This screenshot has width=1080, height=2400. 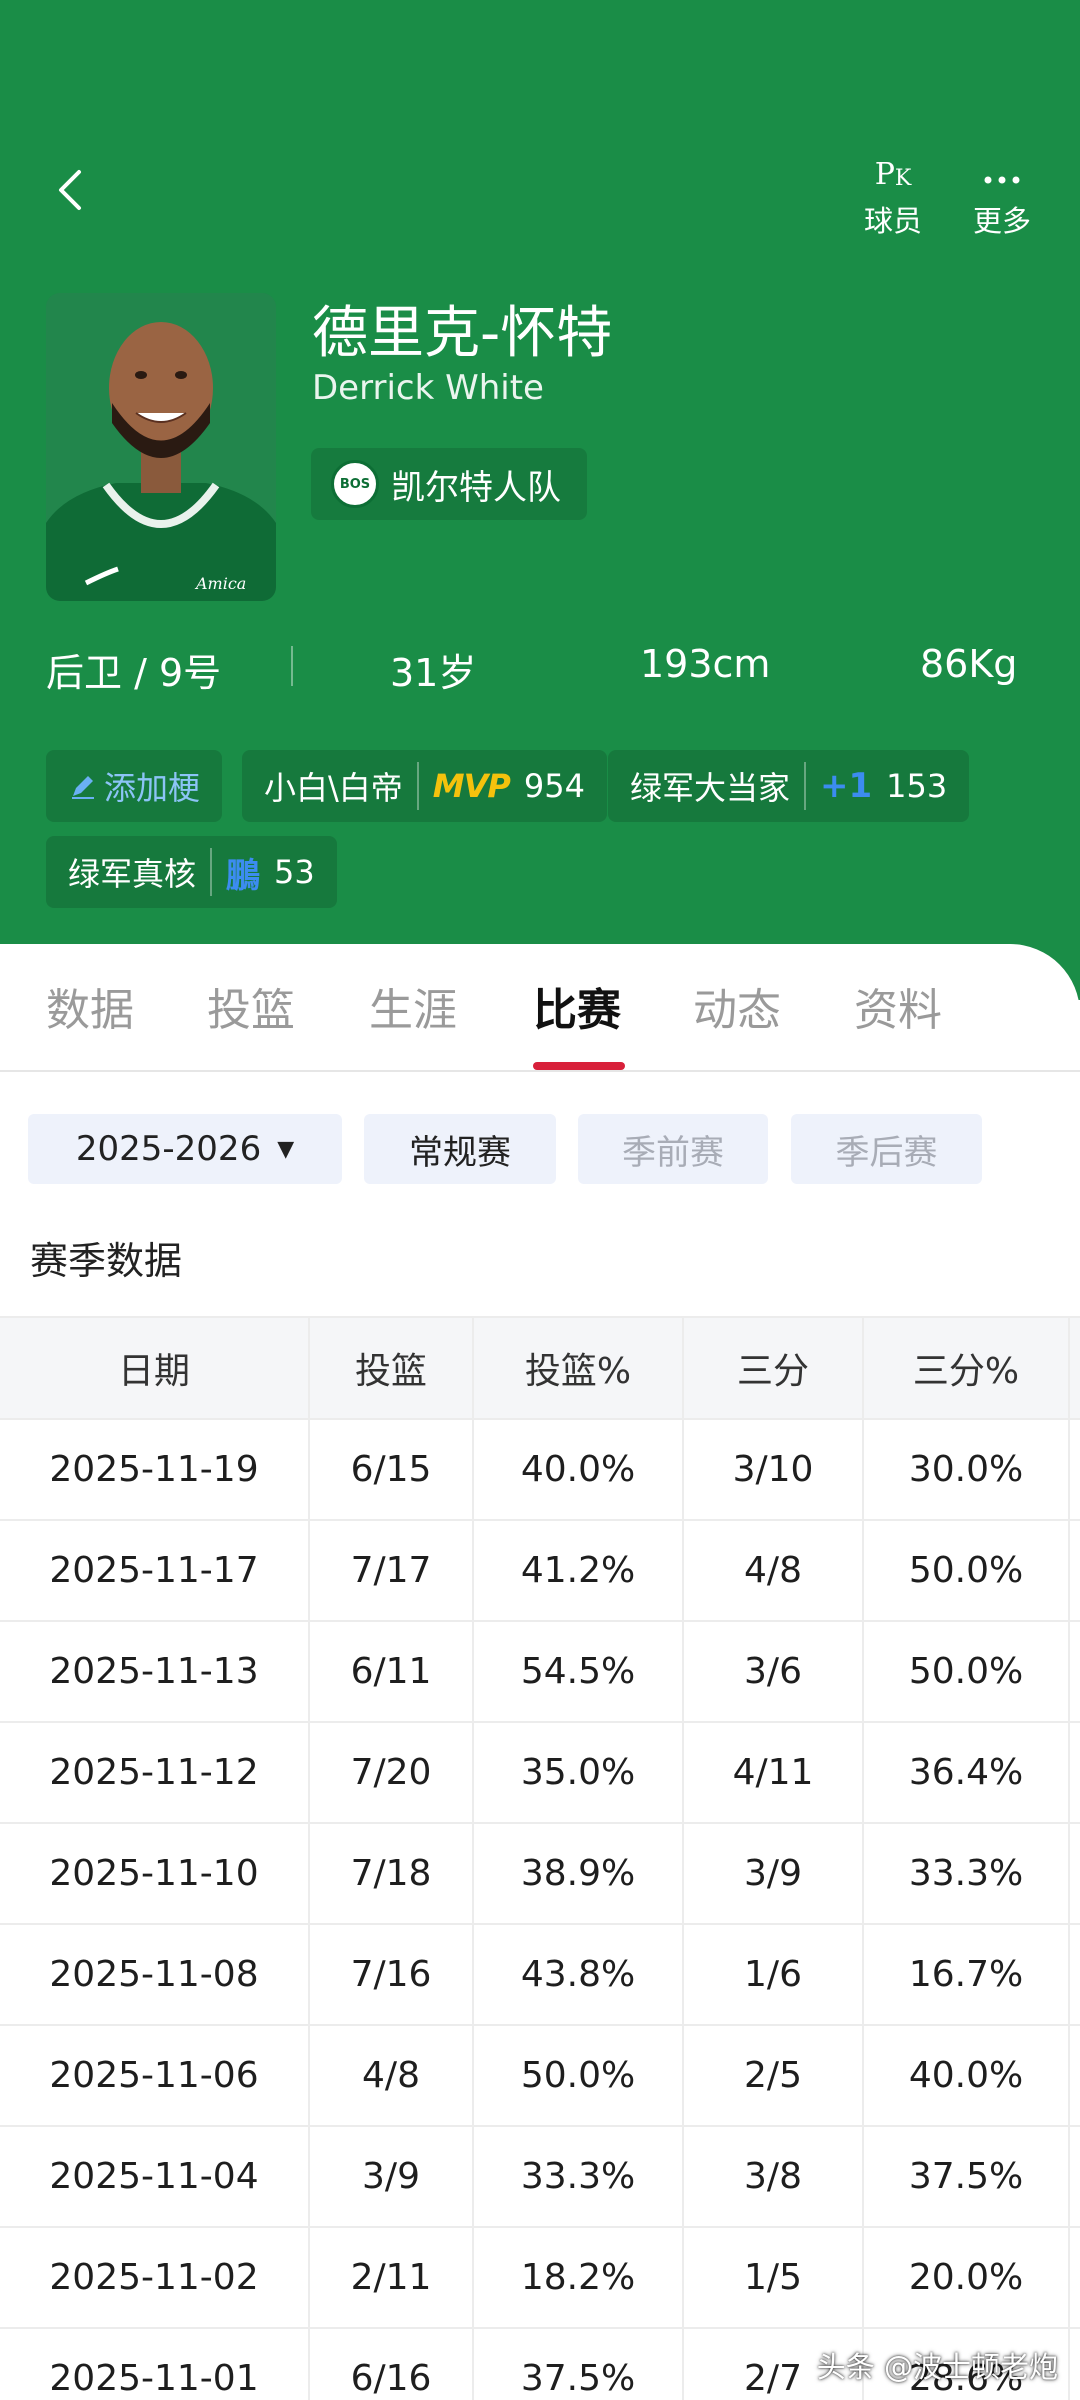 I want to click on filter-playoffs: 季后赛, so click(x=886, y=1149).